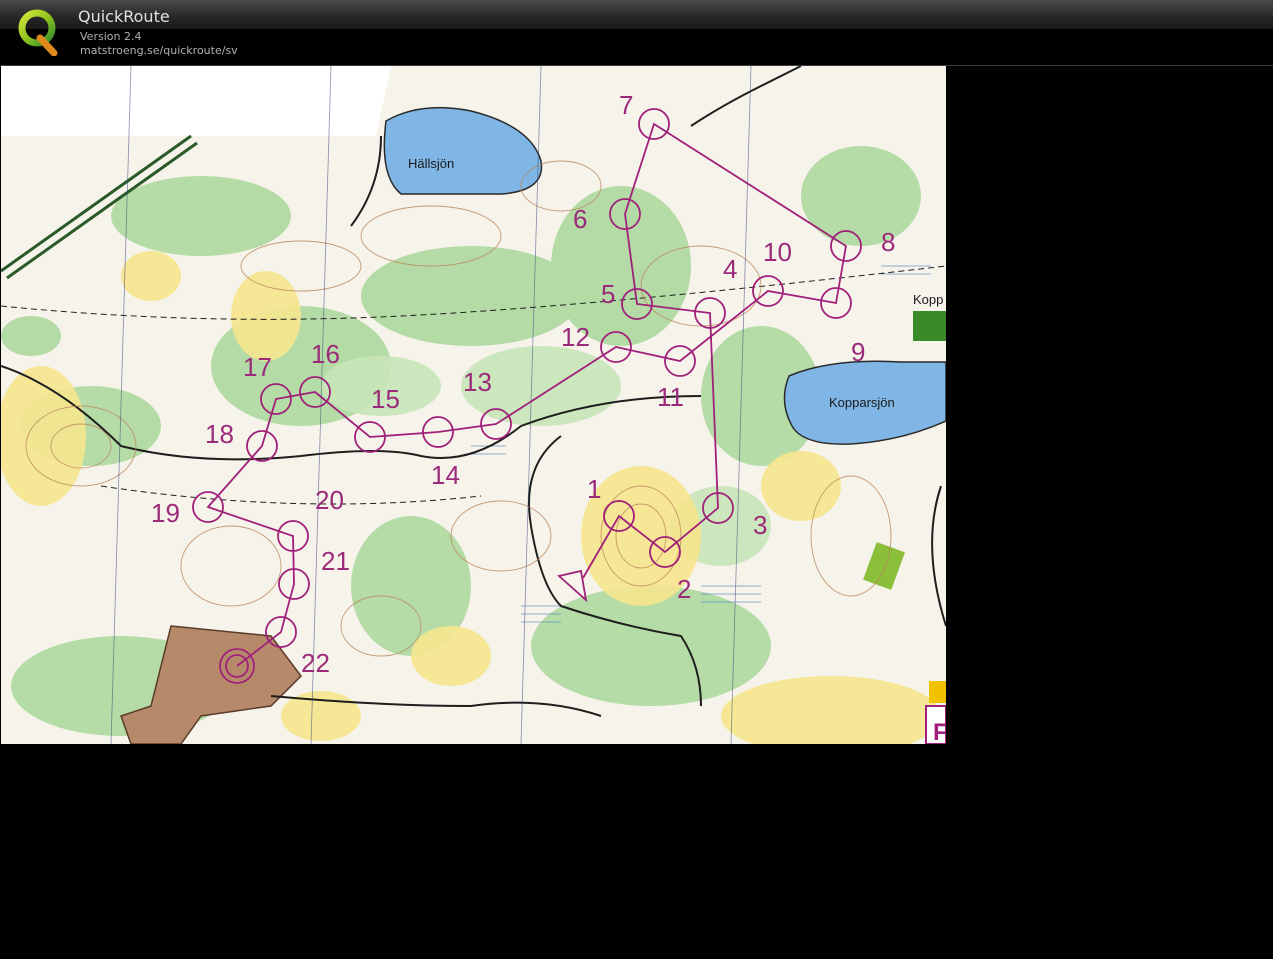 Image resolution: width=1273 pixels, height=959 pixels. What do you see at coordinates (257, 367) in the screenshot?
I see `control-number-17: 17` at bounding box center [257, 367].